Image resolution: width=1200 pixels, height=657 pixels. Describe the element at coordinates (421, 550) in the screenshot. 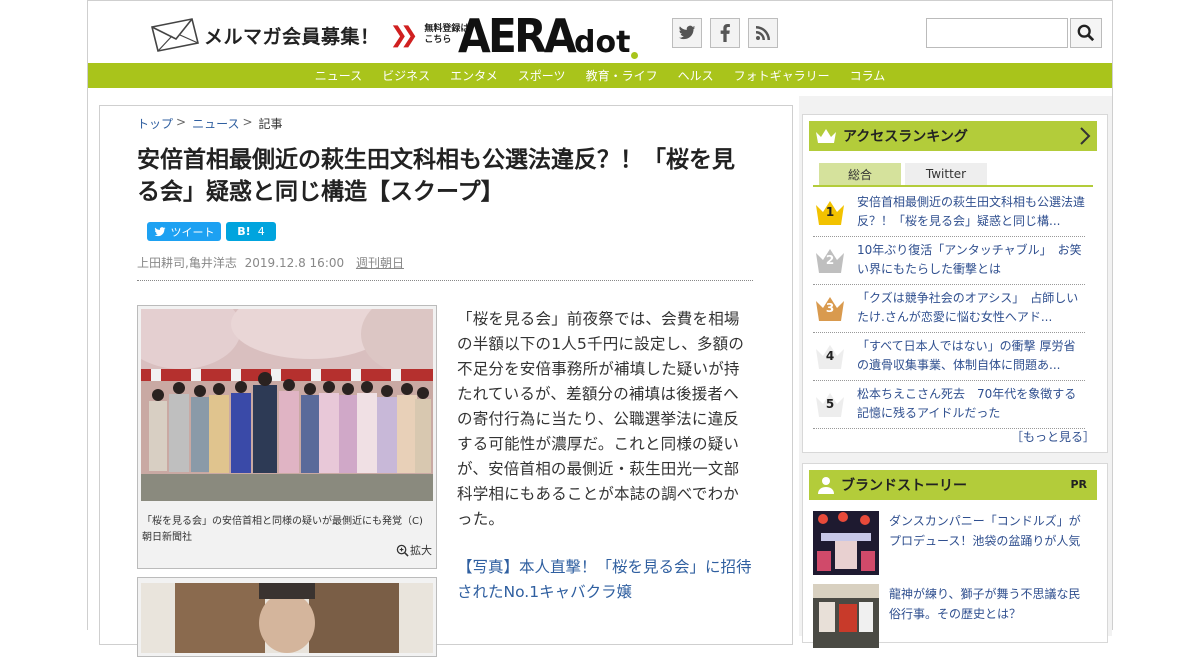

I see `zoom-label: 拡大` at that location.